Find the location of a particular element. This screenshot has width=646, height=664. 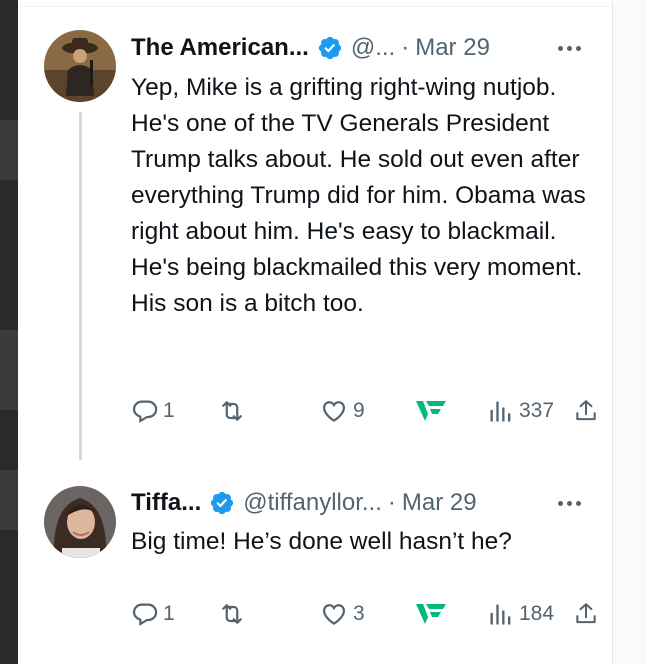

sidebar-area is located at coordinates (629, 332).